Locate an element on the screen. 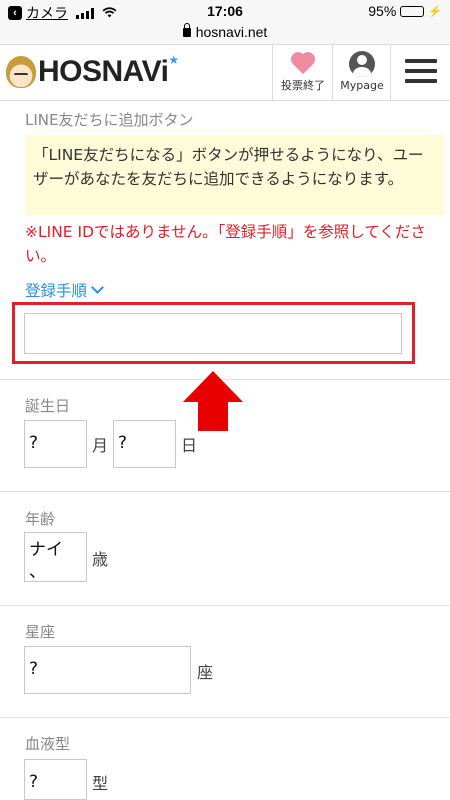  vote-button: 投票終了 is located at coordinates (302, 72).